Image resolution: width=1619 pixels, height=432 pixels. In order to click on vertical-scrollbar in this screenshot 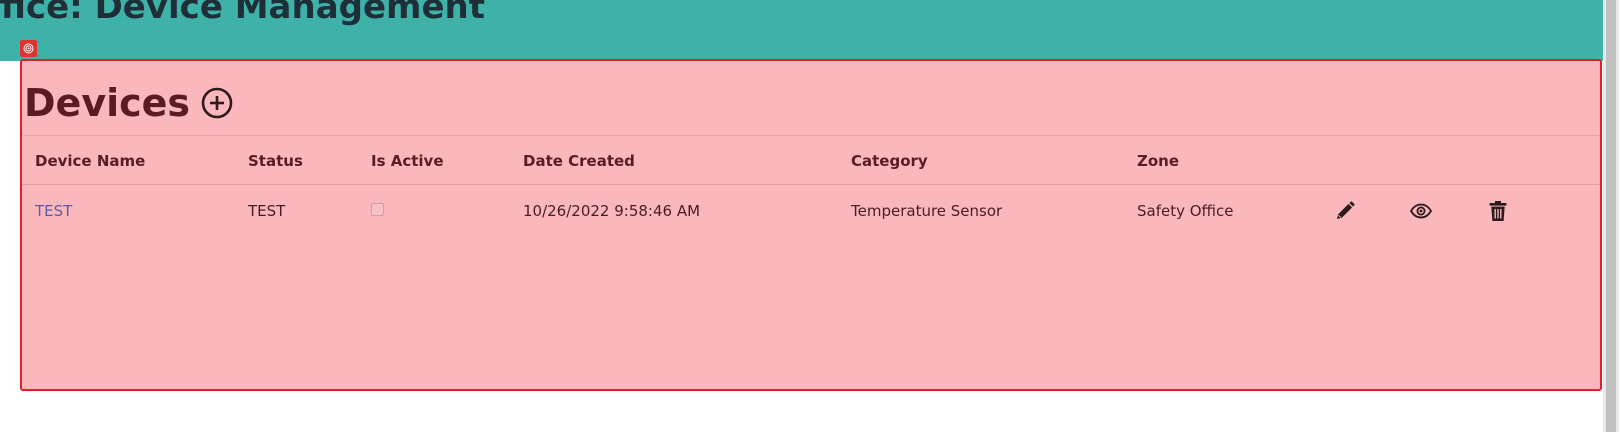, I will do `click(1611, 216)`.